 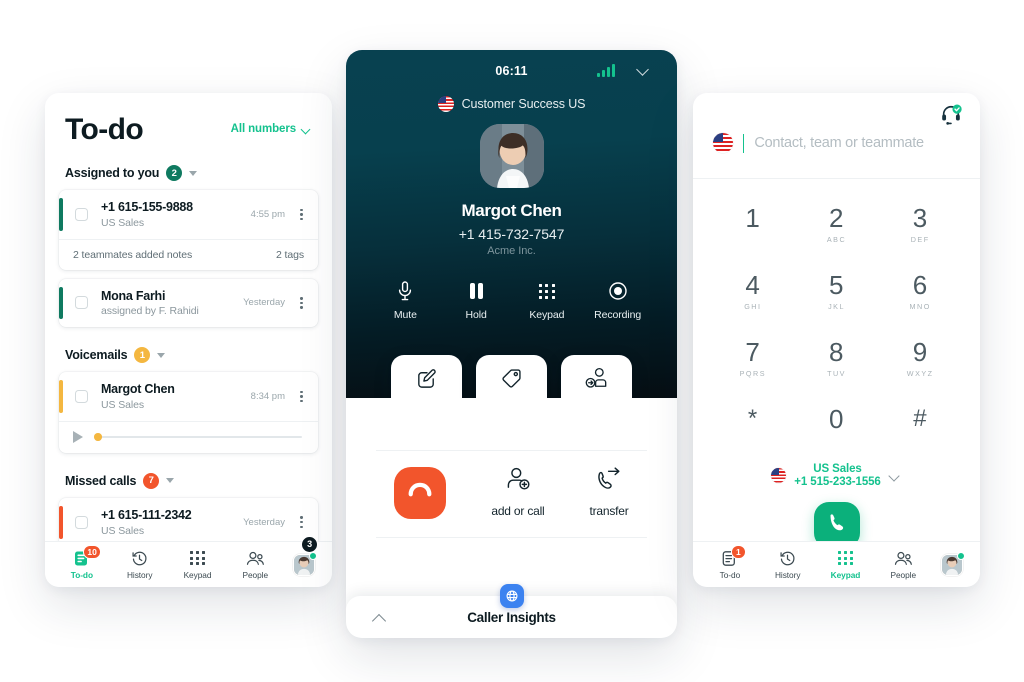 What do you see at coordinates (172, 303) in the screenshot?
I see `row-info: Mona Farhi assigned by F. Rahidi` at bounding box center [172, 303].